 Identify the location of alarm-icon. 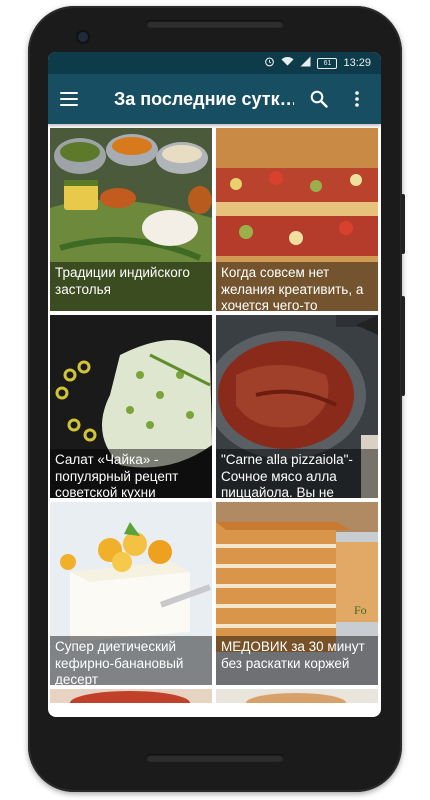
(269, 63).